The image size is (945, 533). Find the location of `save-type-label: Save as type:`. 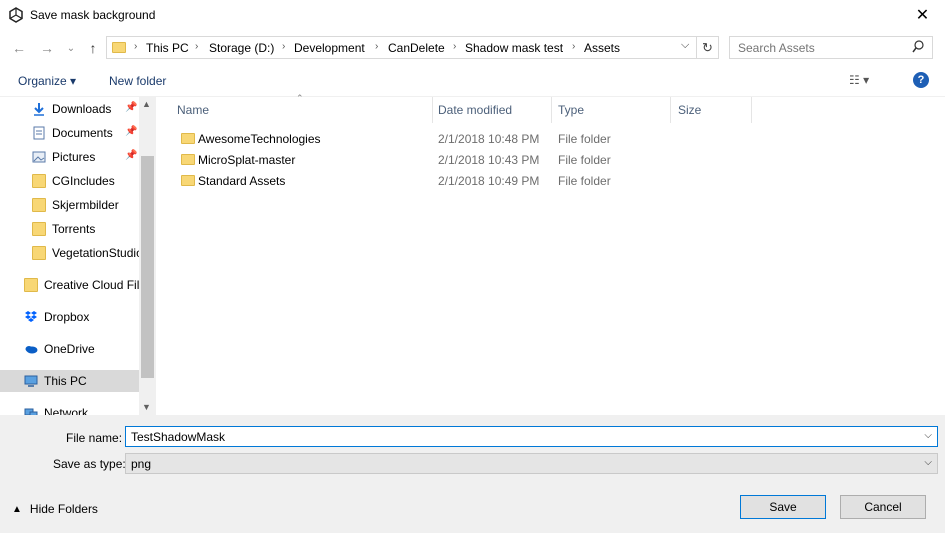

save-type-label: Save as type: is located at coordinates (89, 464).